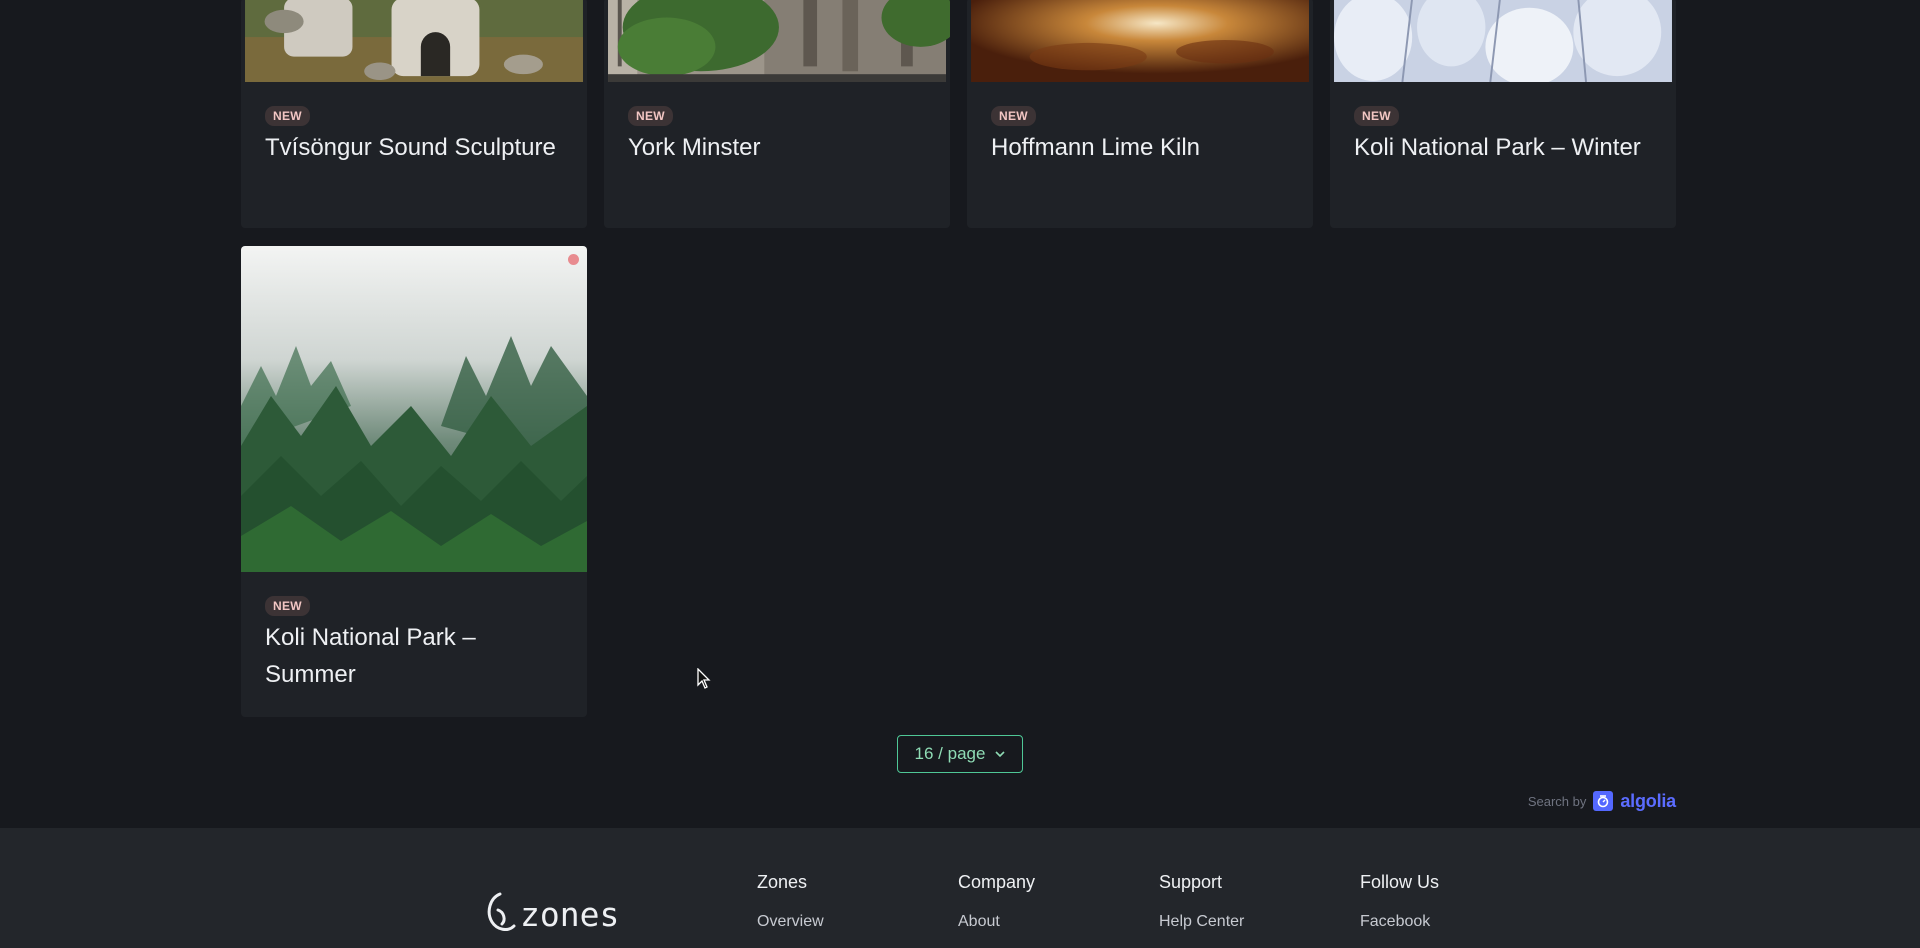 Image resolution: width=1920 pixels, height=948 pixels. I want to click on page-size-select: 16 / page, so click(960, 754).